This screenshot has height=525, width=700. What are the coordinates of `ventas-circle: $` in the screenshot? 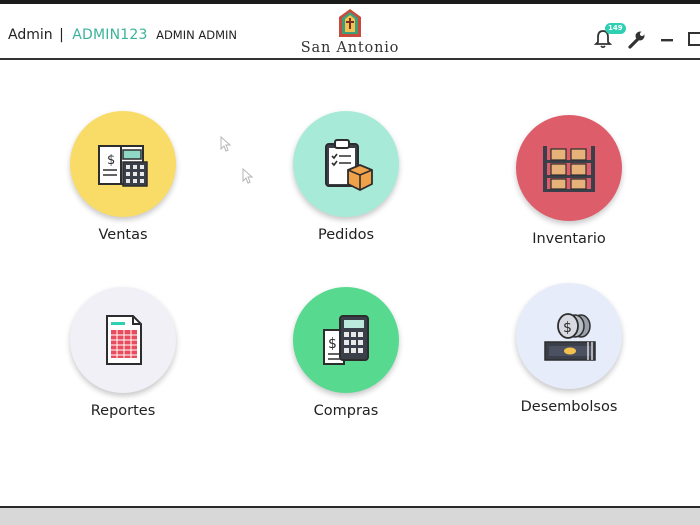 It's located at (123, 164).